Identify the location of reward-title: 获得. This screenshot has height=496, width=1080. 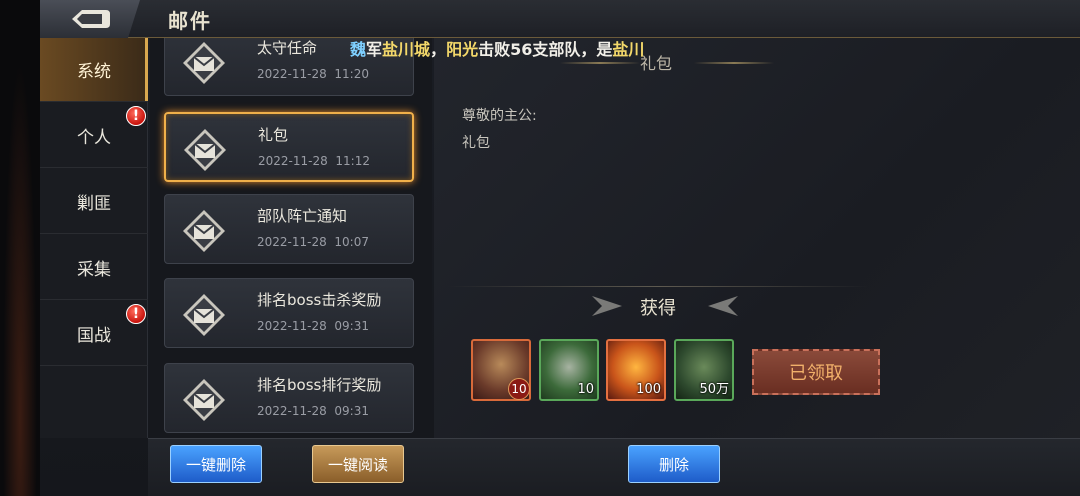
(658, 308).